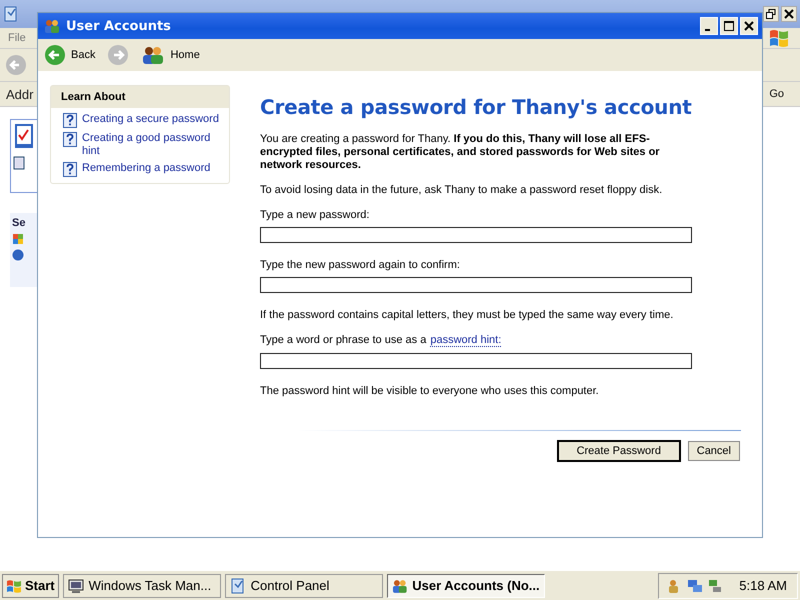 This screenshot has width=800, height=600. I want to click on document-icon, so click(19, 163).